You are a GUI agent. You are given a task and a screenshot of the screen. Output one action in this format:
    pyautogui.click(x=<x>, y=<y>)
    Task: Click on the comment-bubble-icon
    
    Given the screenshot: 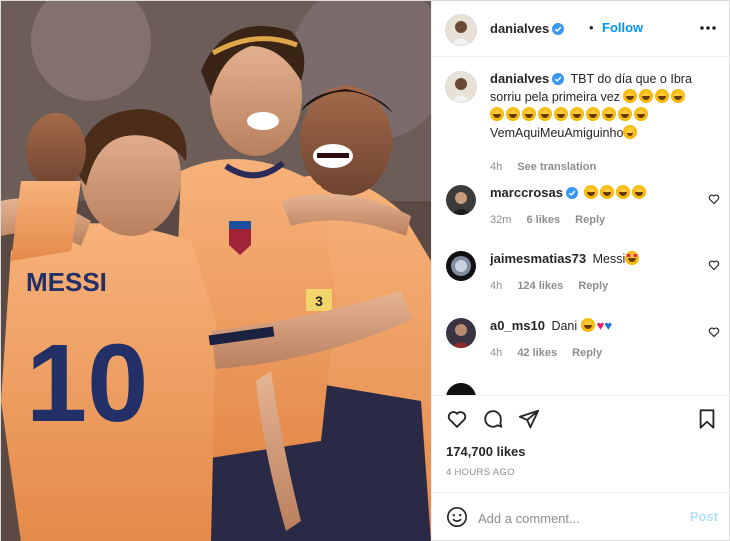 What is the action you would take?
    pyautogui.click(x=493, y=419)
    